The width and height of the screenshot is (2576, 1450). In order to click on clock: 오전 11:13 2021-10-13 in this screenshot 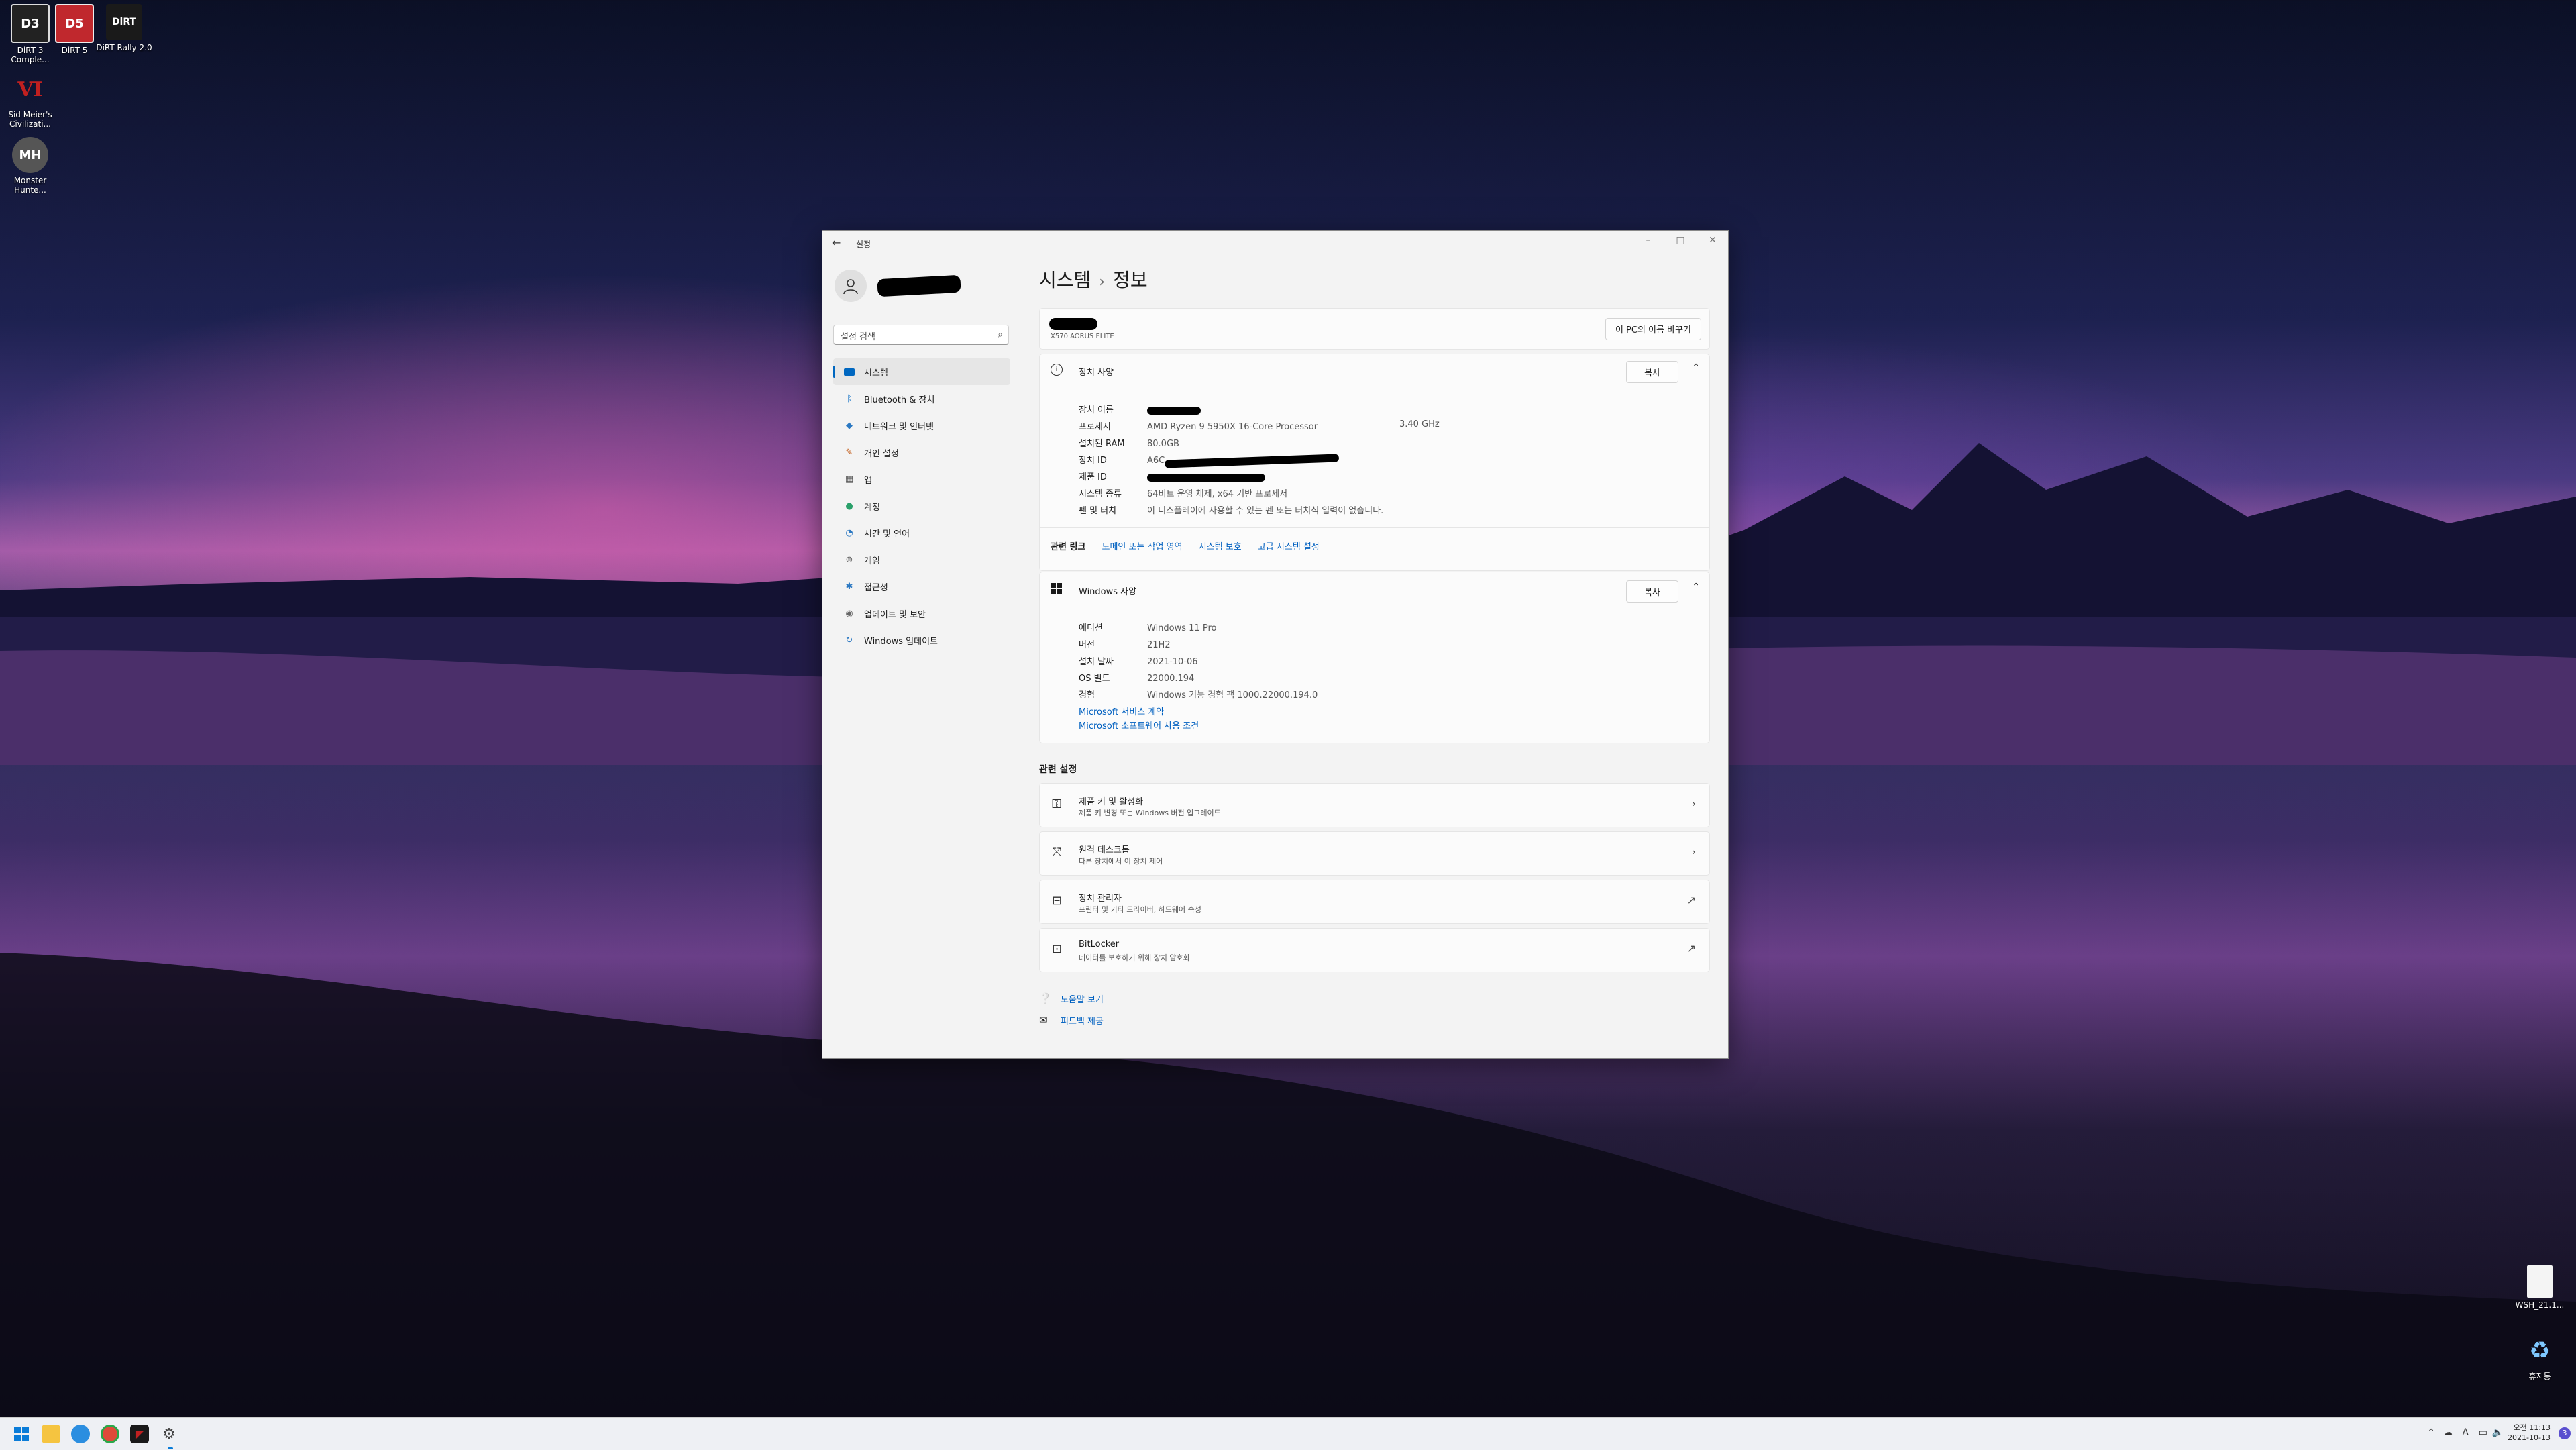, I will do `click(2529, 1432)`.